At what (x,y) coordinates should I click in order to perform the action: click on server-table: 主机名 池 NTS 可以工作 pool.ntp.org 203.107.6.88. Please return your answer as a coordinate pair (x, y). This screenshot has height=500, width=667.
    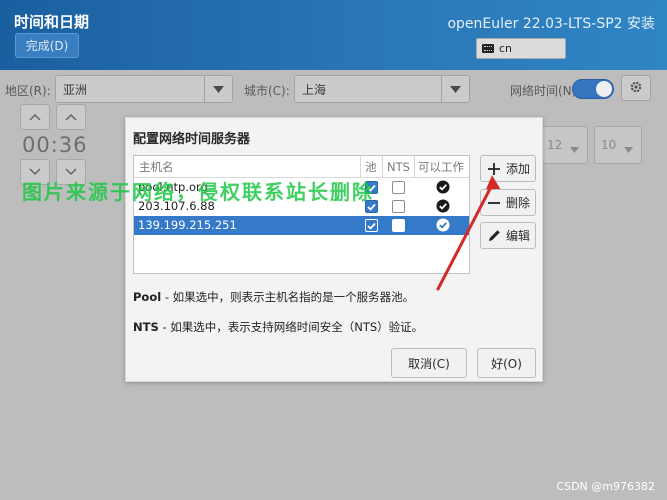
    Looking at the image, I should click on (301, 214).